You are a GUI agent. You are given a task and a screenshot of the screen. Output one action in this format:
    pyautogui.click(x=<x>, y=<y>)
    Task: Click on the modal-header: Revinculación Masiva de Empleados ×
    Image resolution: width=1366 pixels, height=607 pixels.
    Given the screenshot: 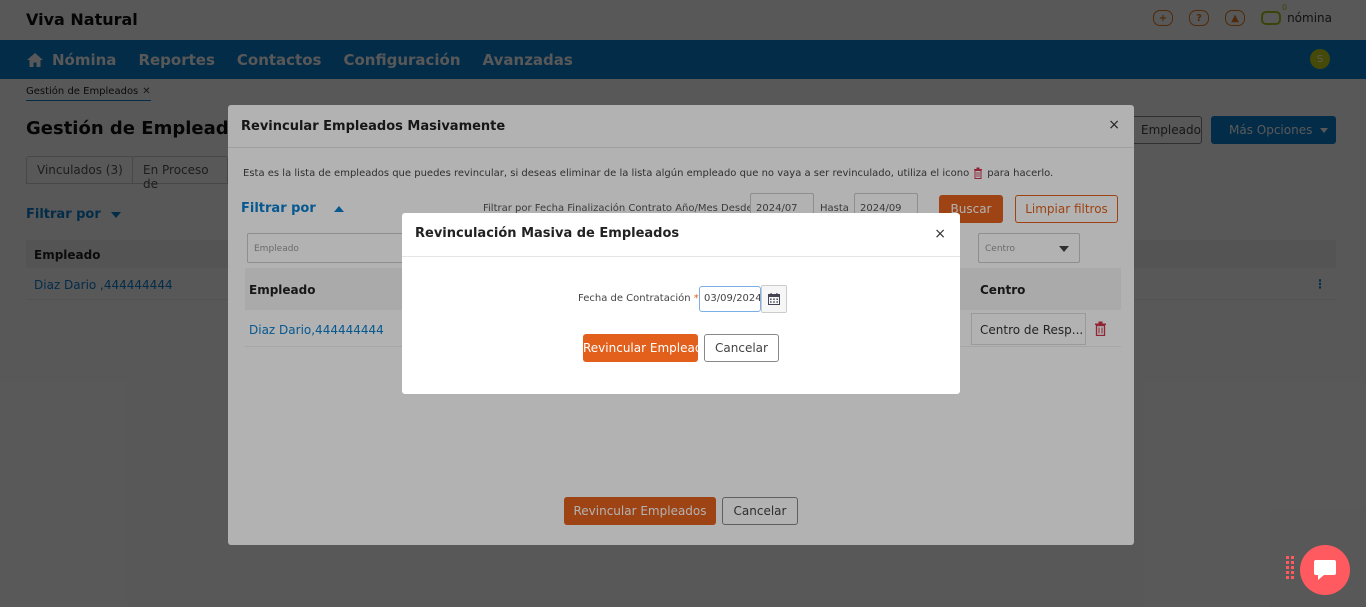 What is the action you would take?
    pyautogui.click(x=681, y=235)
    